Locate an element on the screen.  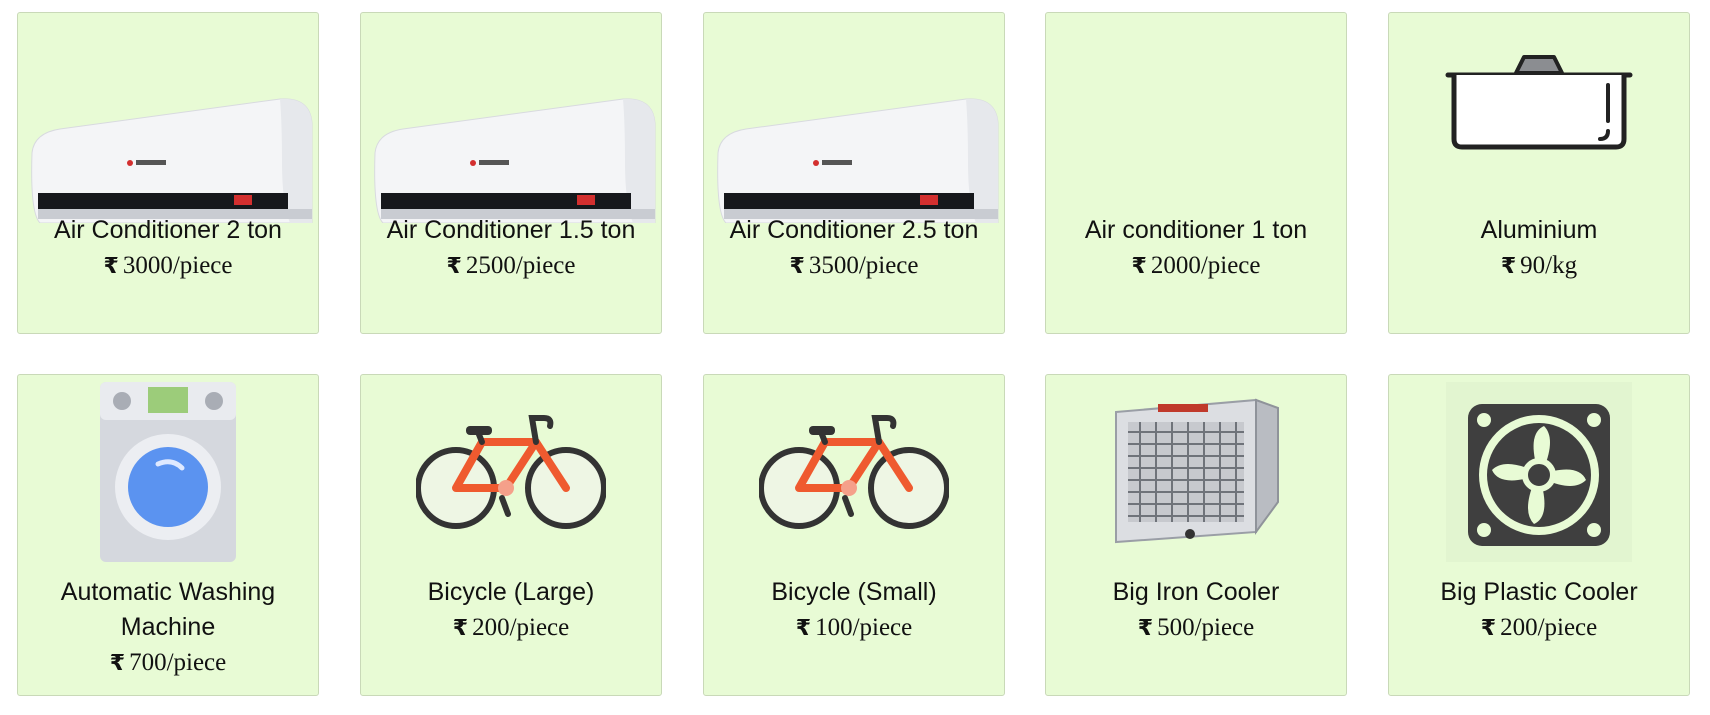
product-card: Bicycle (Small) ₹100/piece is located at coordinates (854, 535).